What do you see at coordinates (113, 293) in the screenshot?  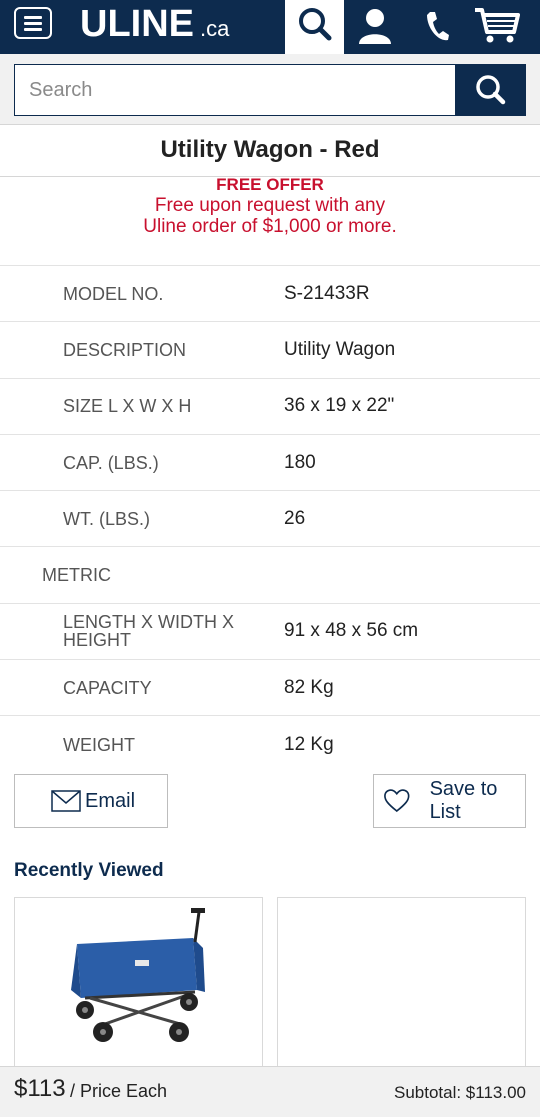 I see `spec-label: MODEL NO.` at bounding box center [113, 293].